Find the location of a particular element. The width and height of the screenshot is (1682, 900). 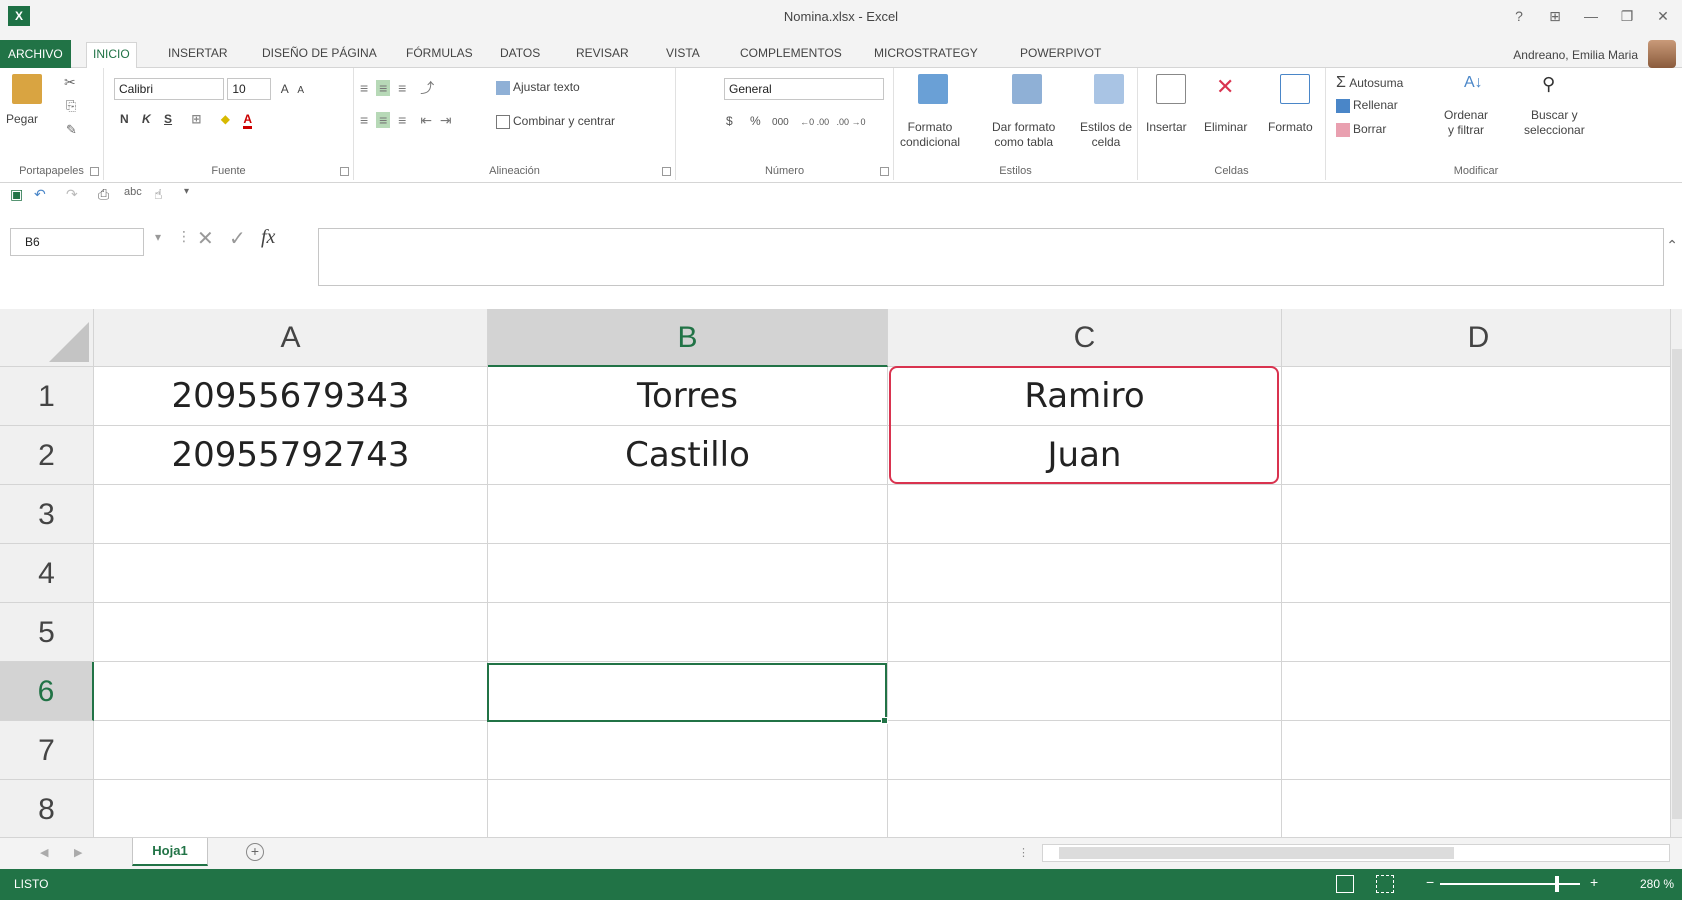

normal-view-icon is located at coordinates (1345, 884).